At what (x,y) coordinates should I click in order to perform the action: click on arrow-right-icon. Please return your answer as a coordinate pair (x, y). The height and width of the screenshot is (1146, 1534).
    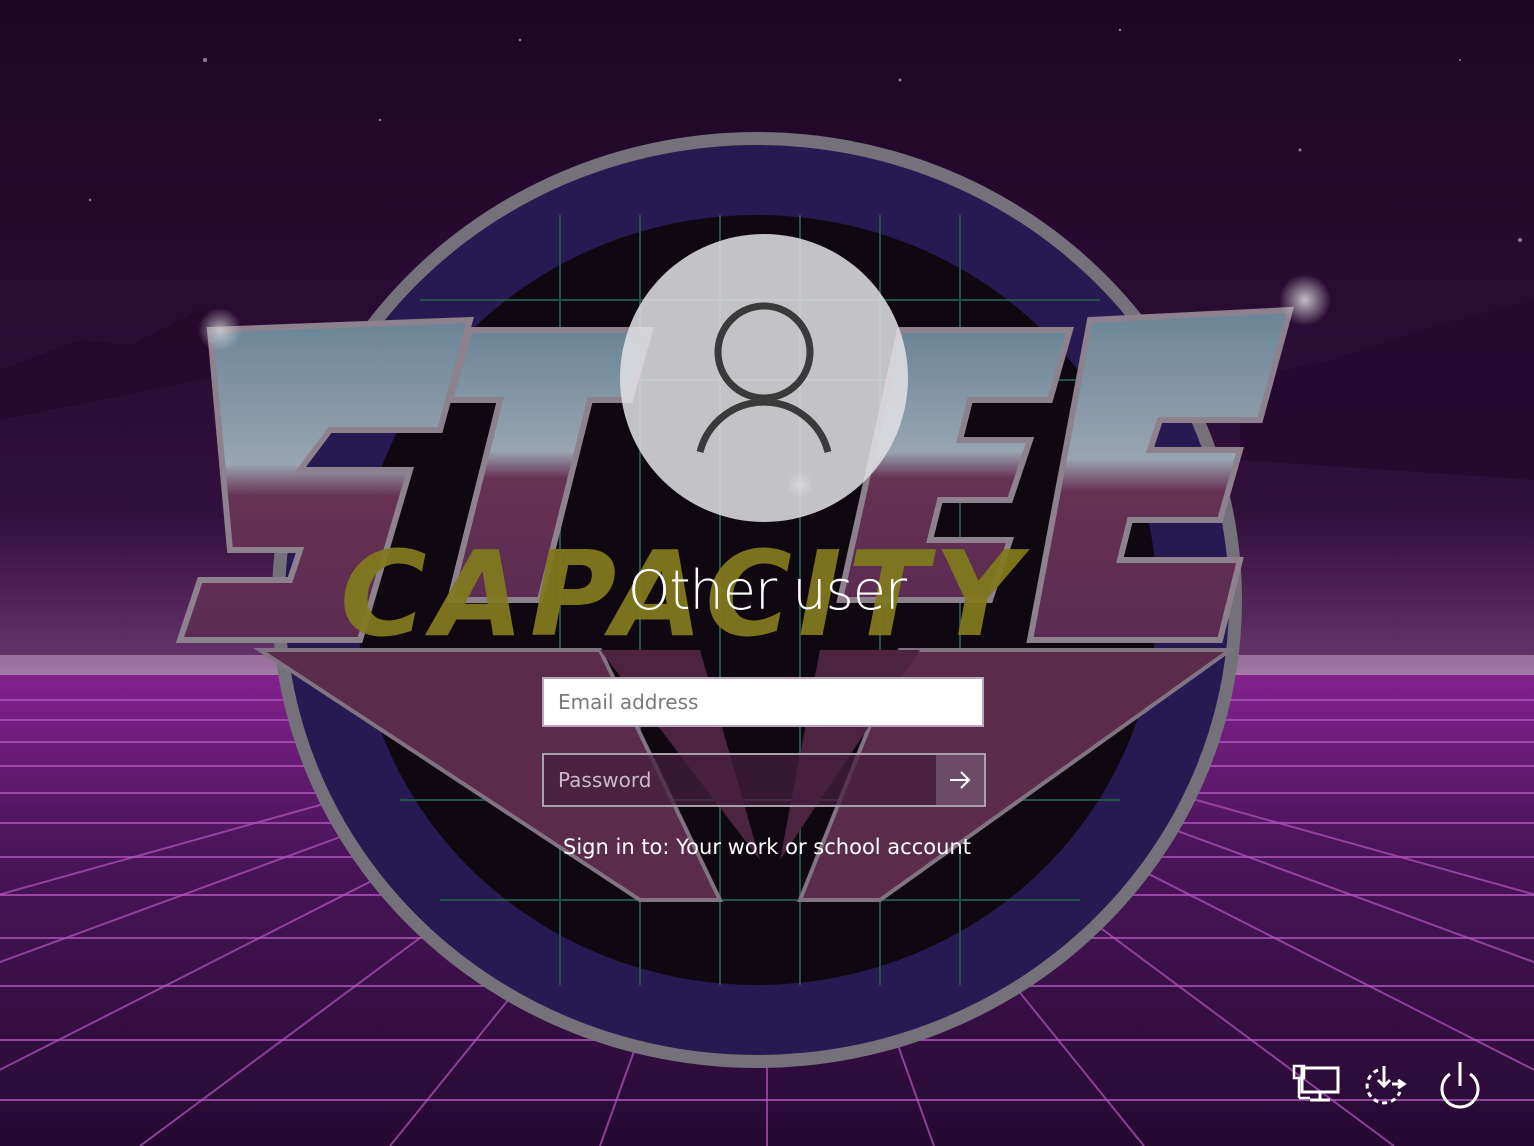
    Looking at the image, I should click on (960, 780).